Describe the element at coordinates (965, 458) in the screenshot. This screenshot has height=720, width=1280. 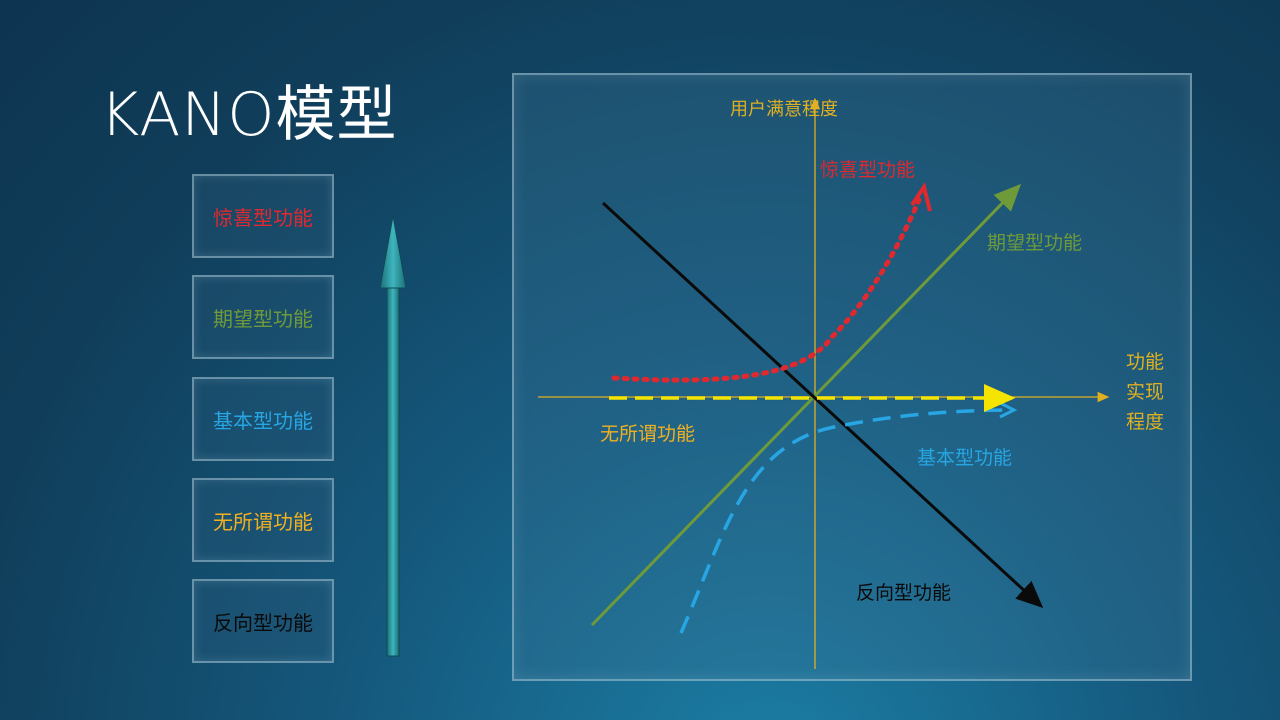
I see `basic-label: 基本型功能` at that location.